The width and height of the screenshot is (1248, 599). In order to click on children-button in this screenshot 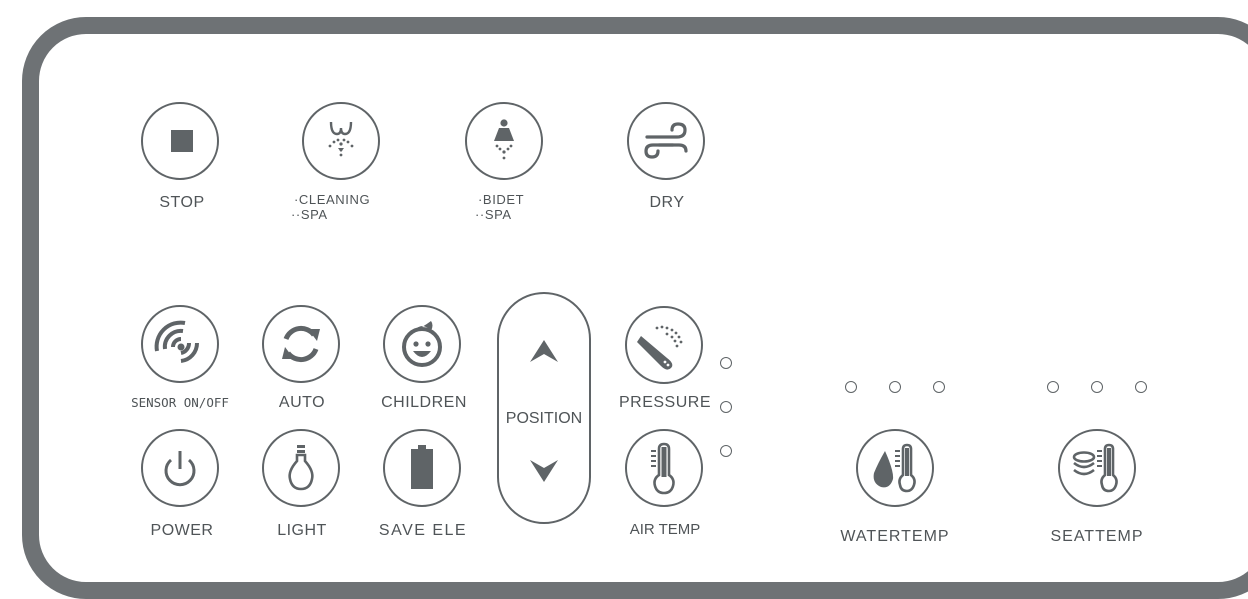, I will do `click(422, 344)`.